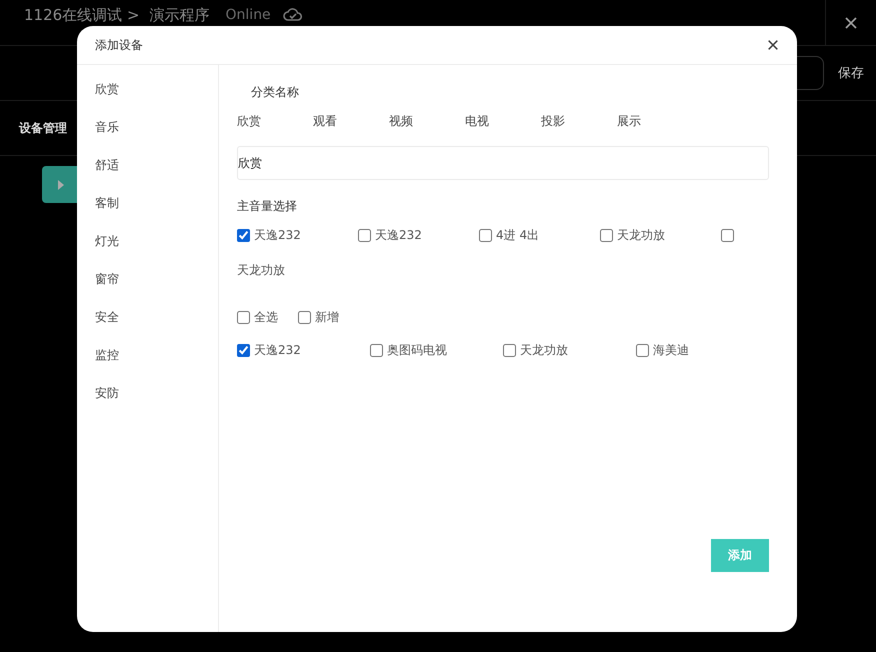  Describe the element at coordinates (579, 121) in the screenshot. I see `category-option: 投影` at that location.